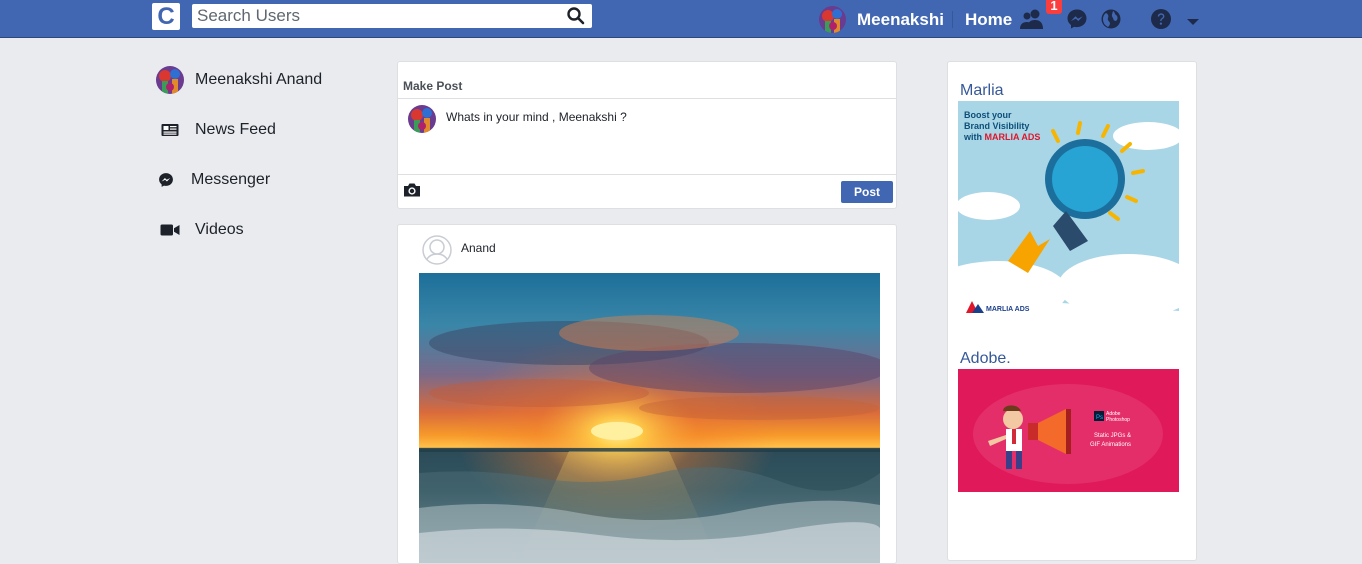  I want to click on make-post-footer: Post, so click(647, 191).